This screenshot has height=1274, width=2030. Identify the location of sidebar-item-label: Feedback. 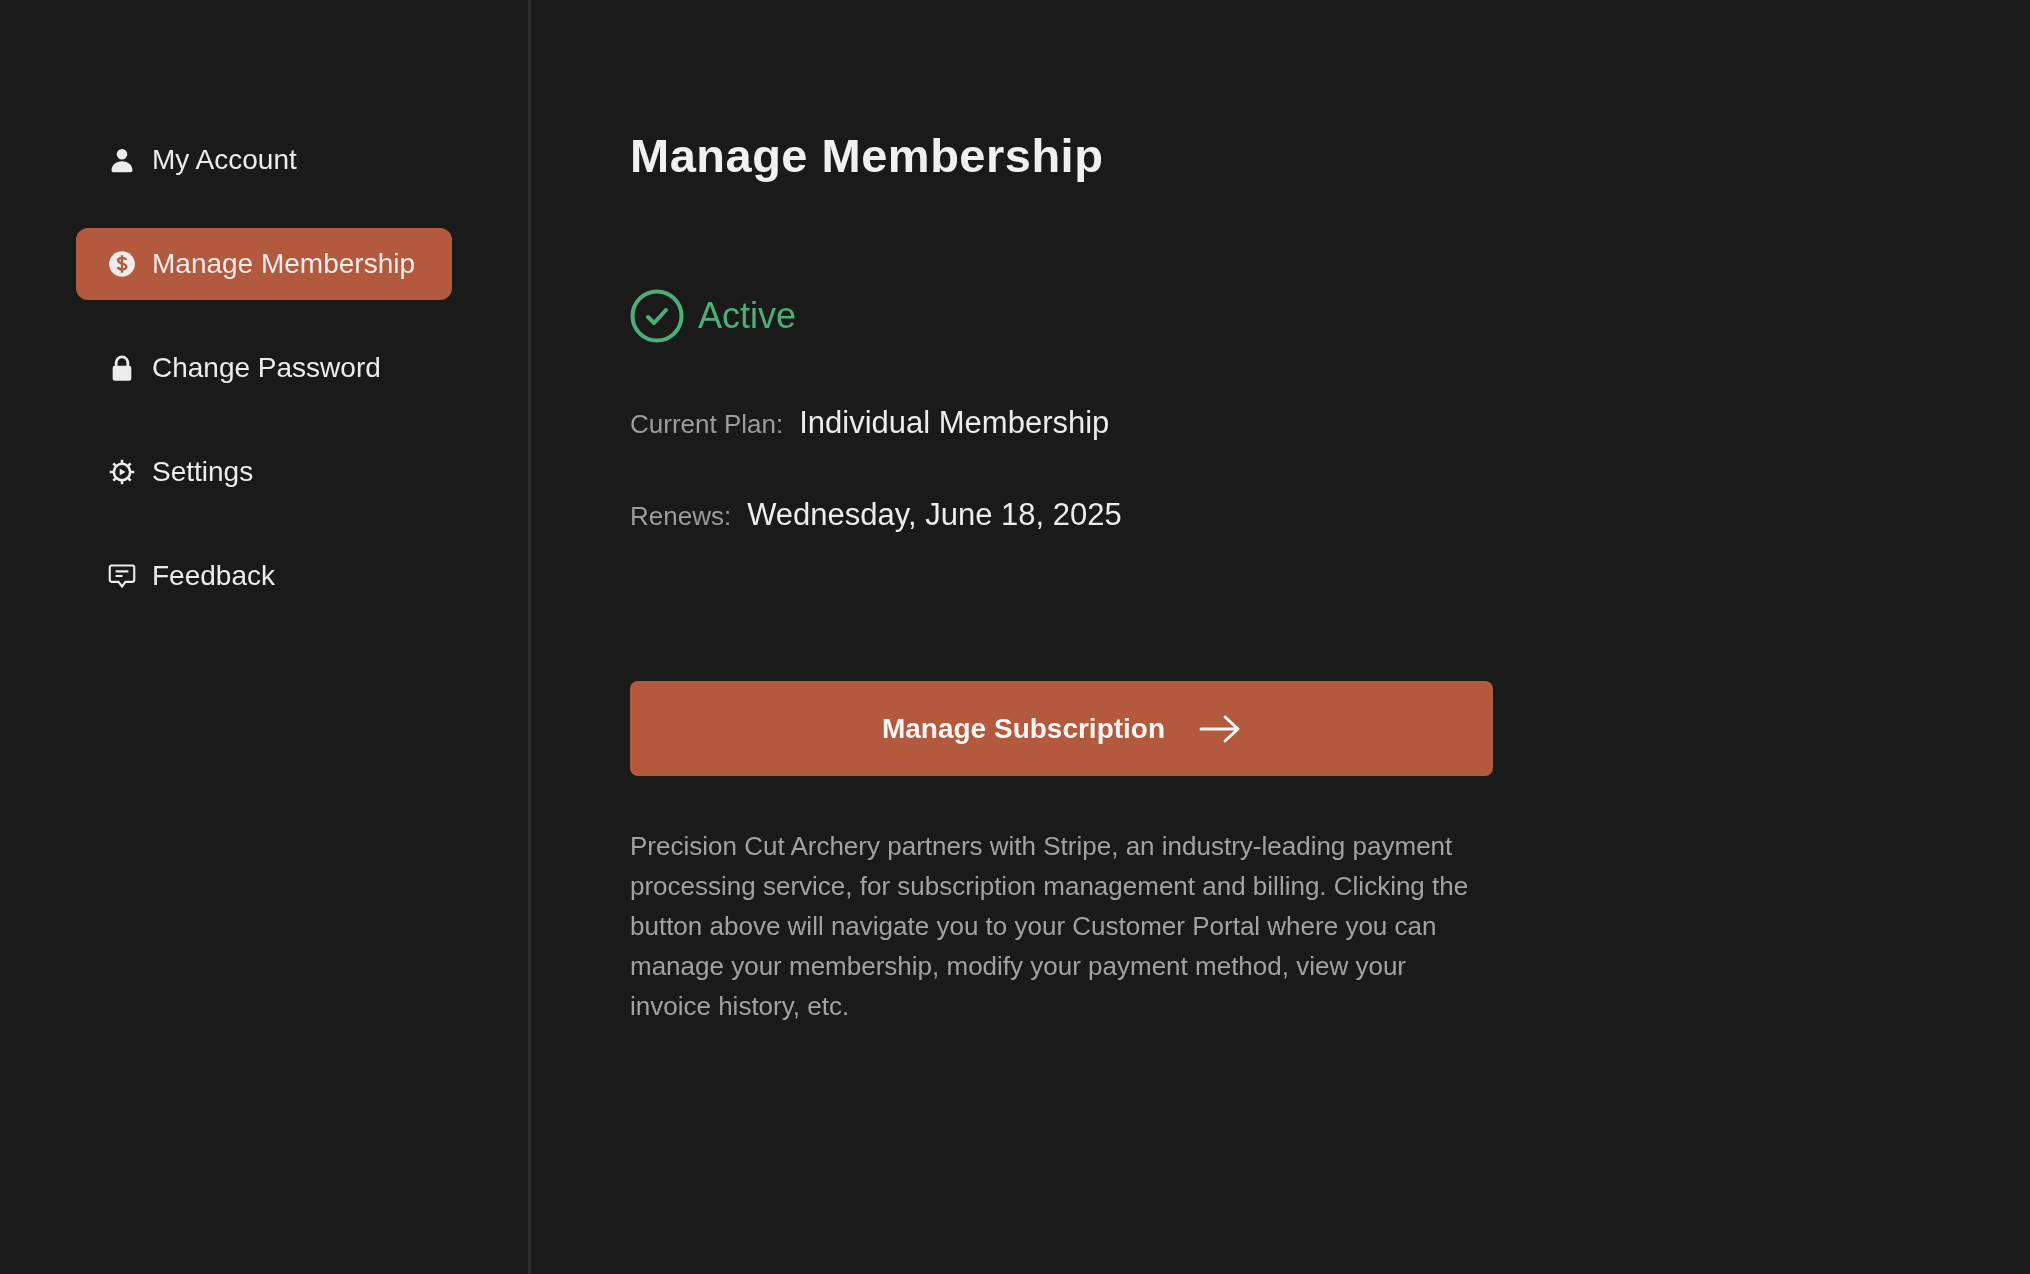
(213, 576).